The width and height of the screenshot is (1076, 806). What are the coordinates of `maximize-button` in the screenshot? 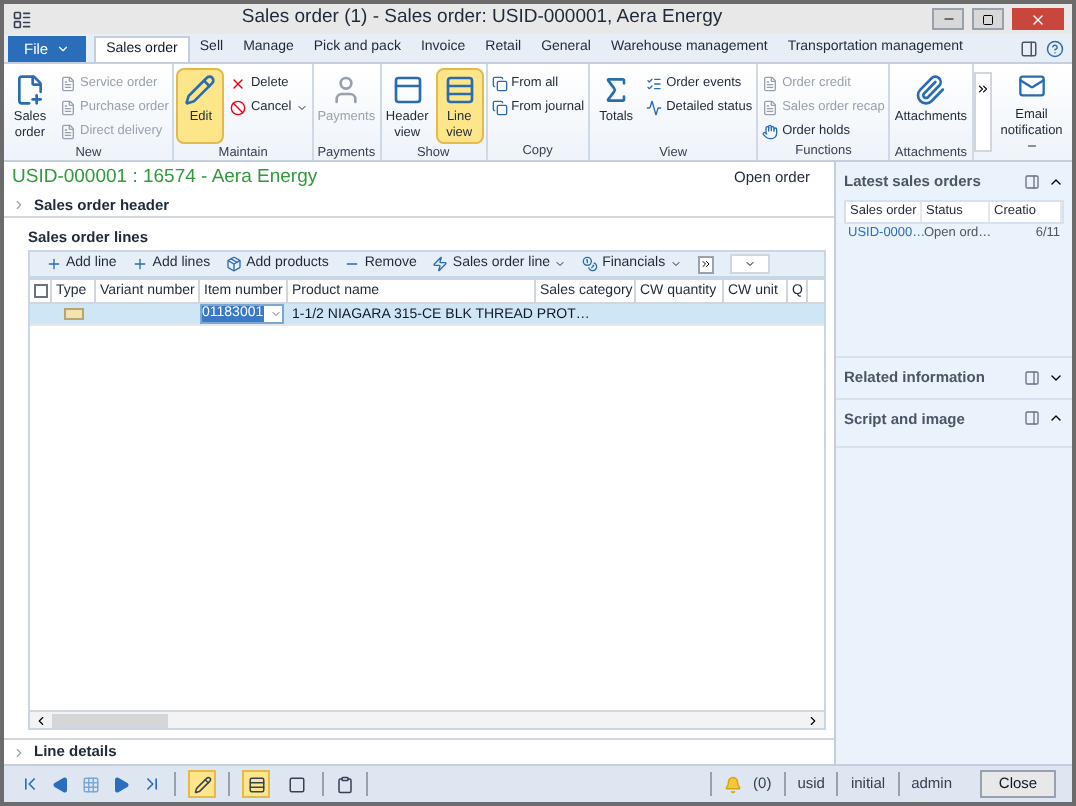 It's located at (988, 19).